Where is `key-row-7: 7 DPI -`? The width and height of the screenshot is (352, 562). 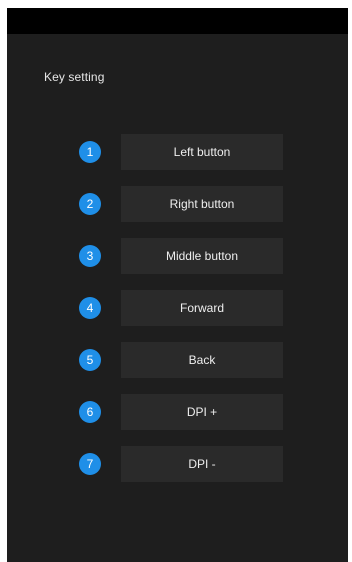
key-row-7: 7 DPI - is located at coordinates (184, 464).